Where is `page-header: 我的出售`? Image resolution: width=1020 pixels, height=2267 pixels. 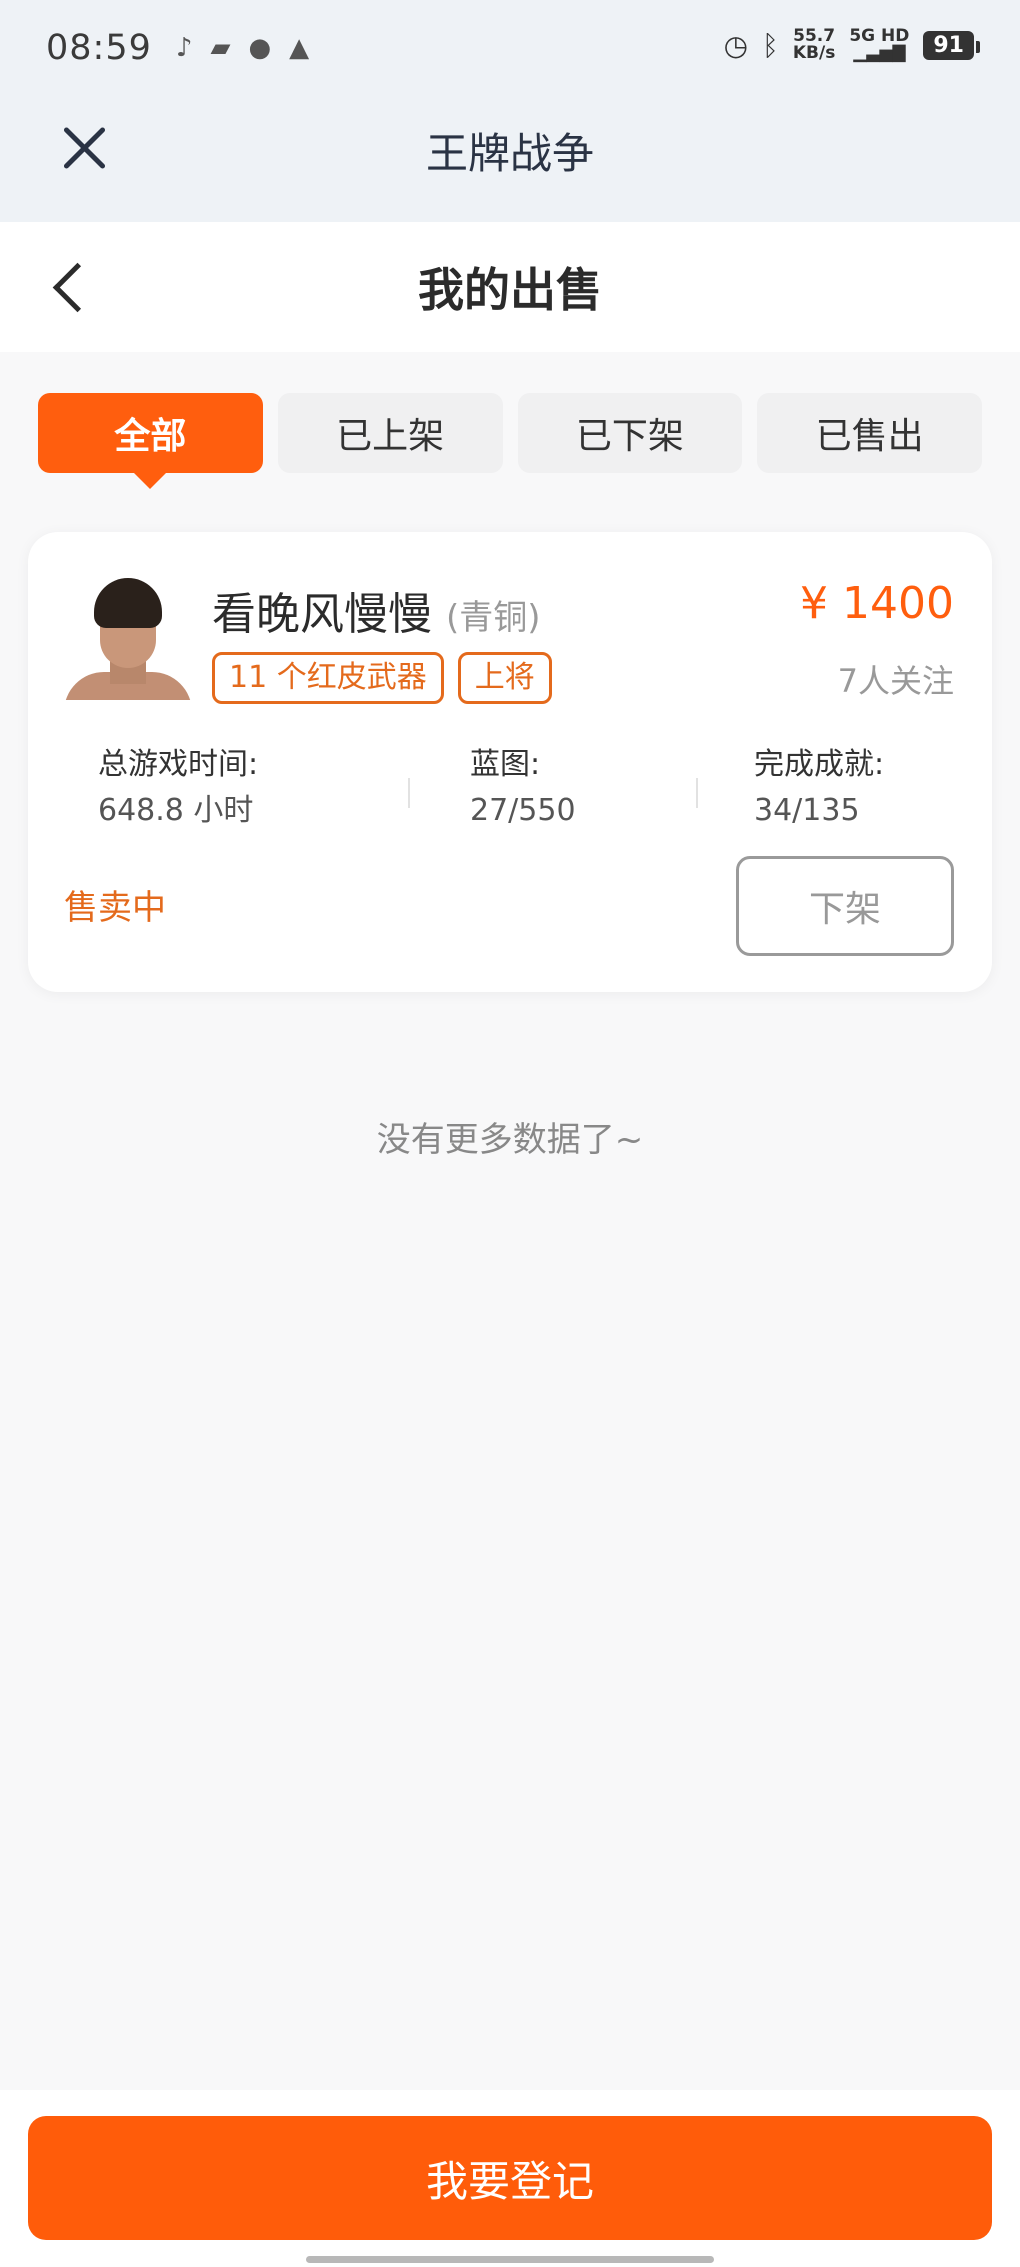
page-header: 我的出售 is located at coordinates (510, 287).